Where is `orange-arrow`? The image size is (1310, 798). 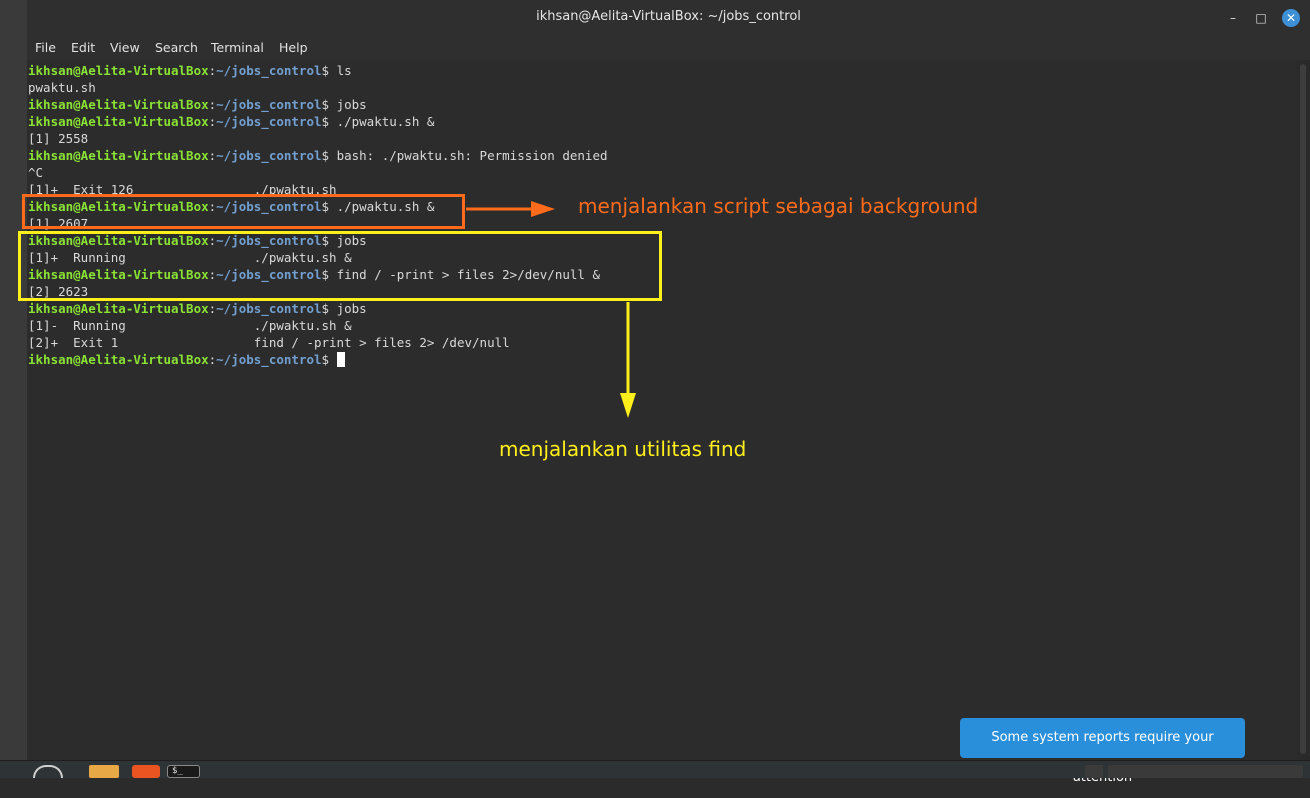
orange-arrow is located at coordinates (510, 209).